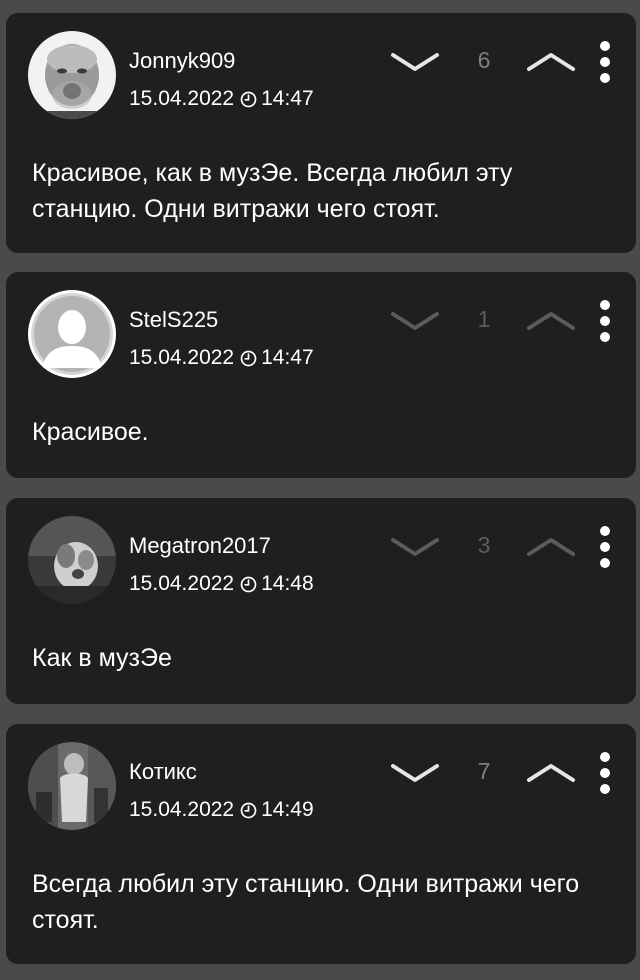  I want to click on username: Megatron2017, so click(200, 546).